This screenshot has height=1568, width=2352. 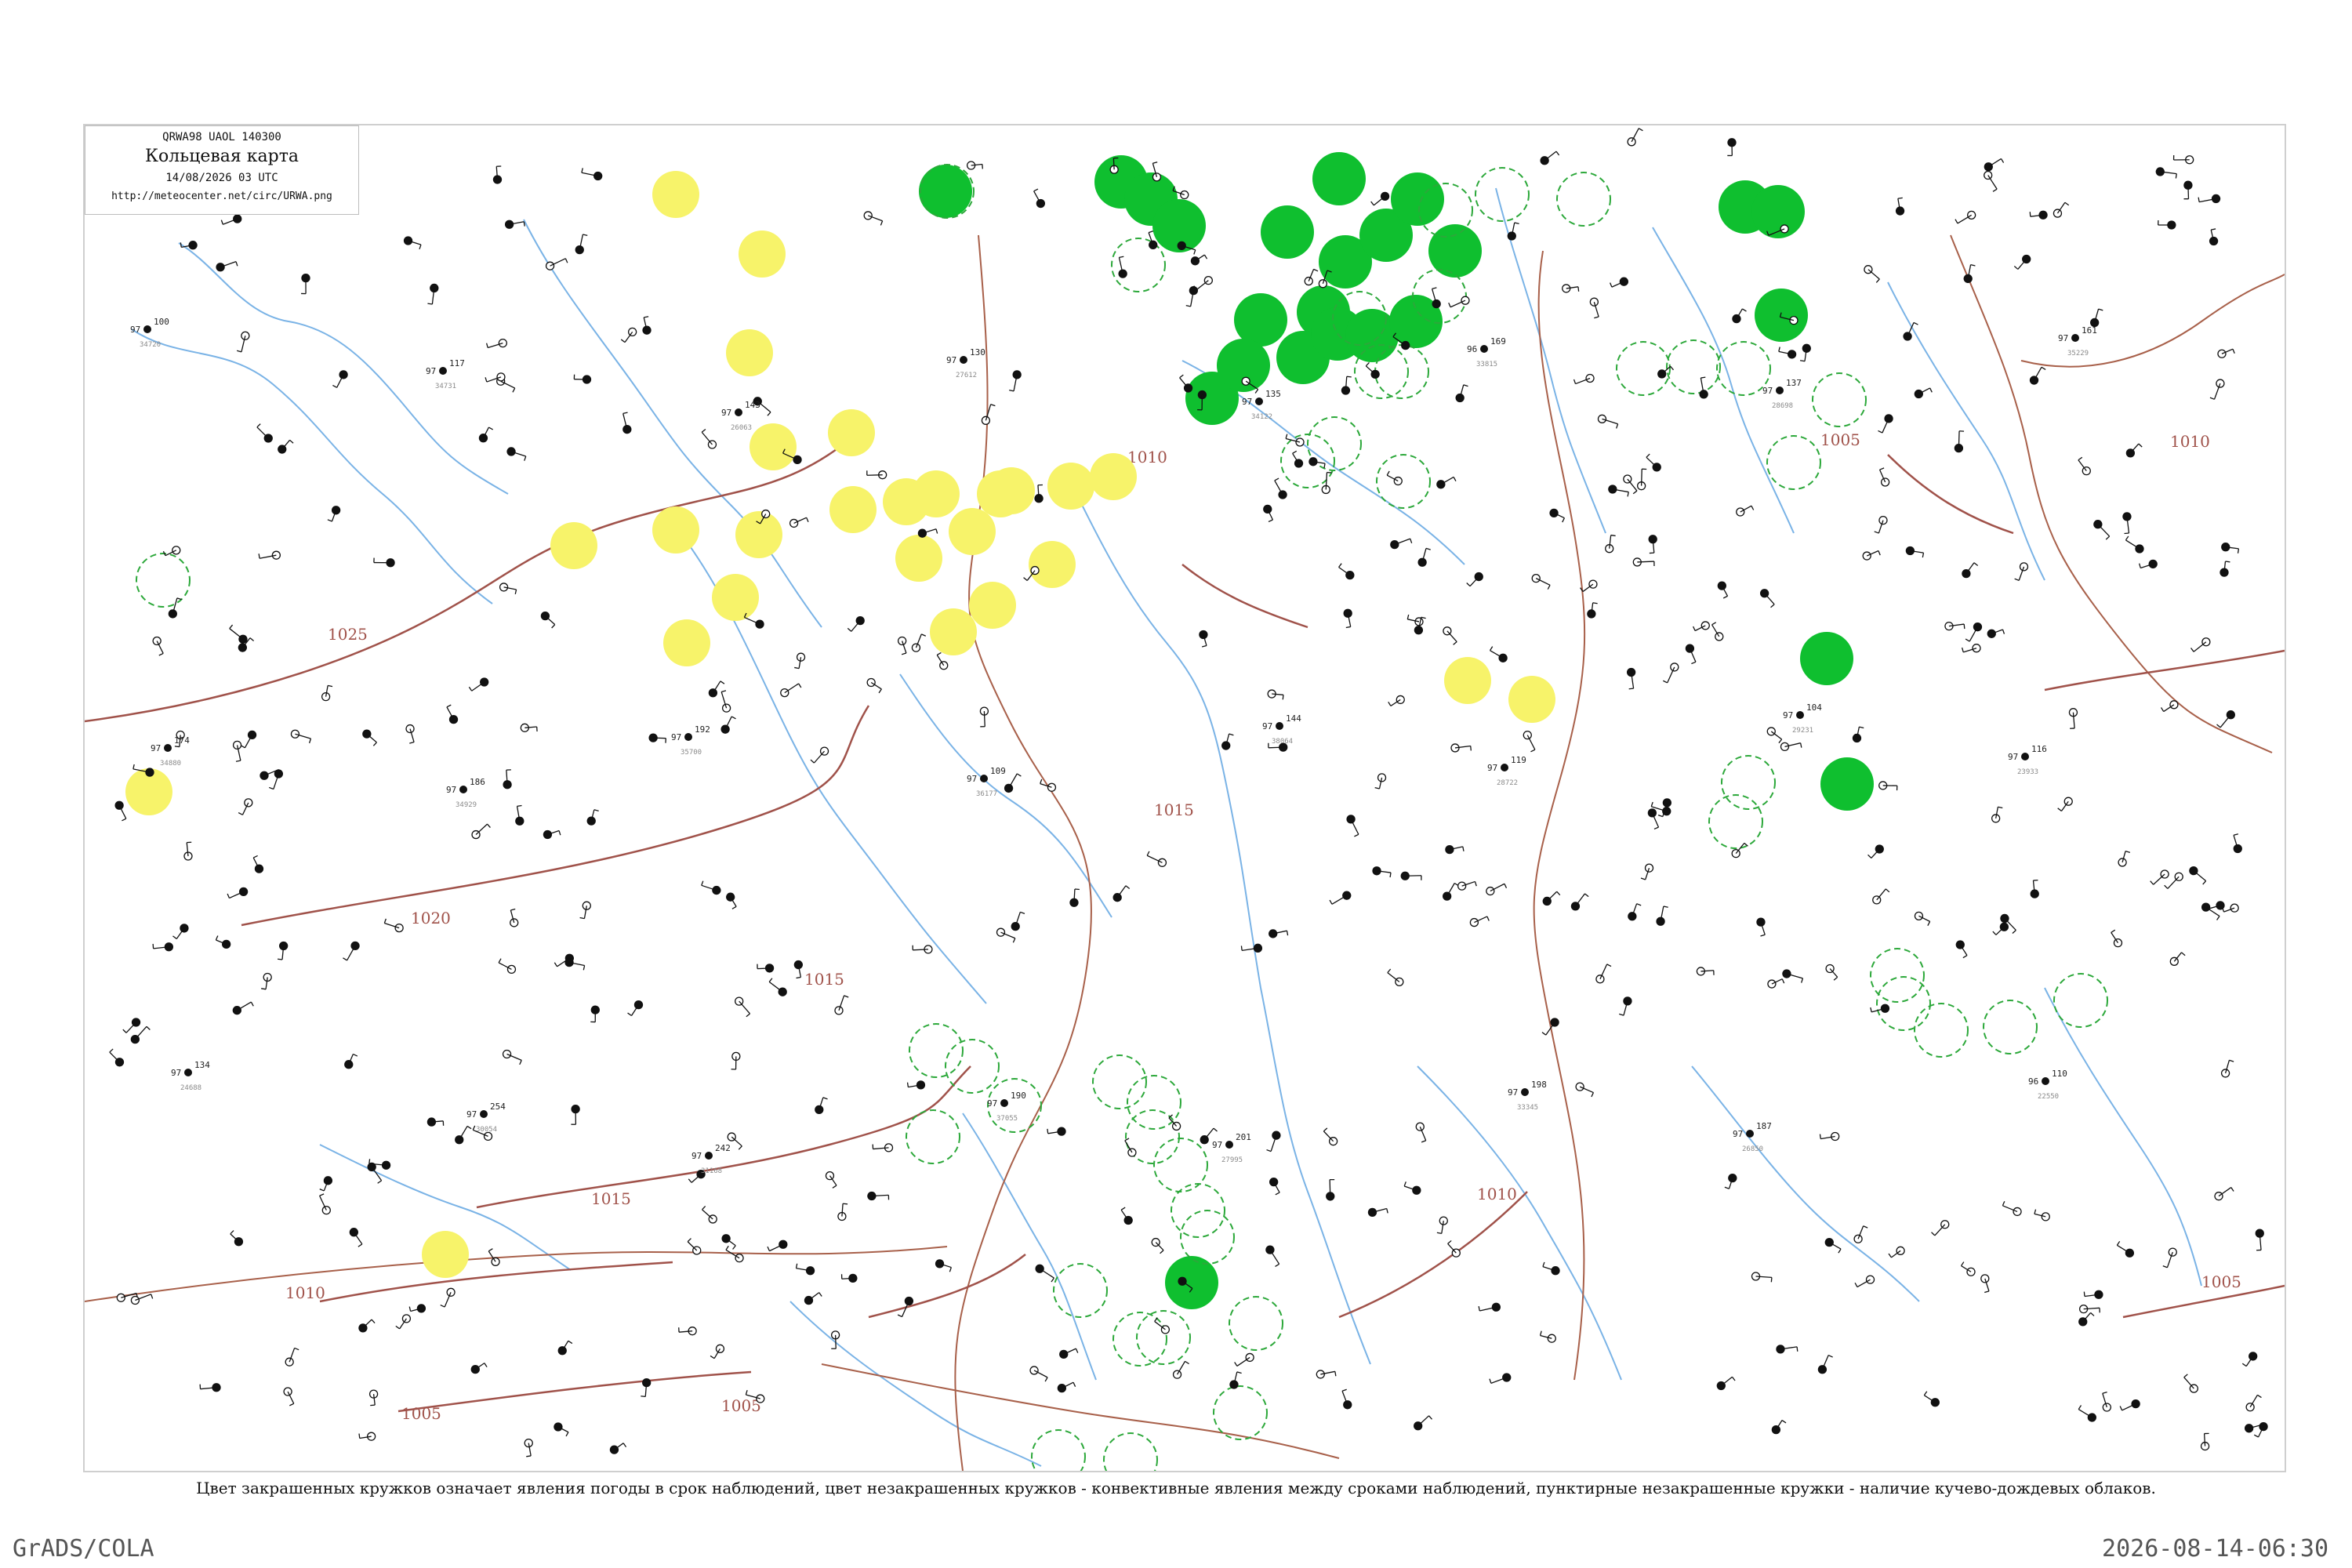 What do you see at coordinates (1282, 742) in the screenshot?
I see `station-index: 38064` at bounding box center [1282, 742].